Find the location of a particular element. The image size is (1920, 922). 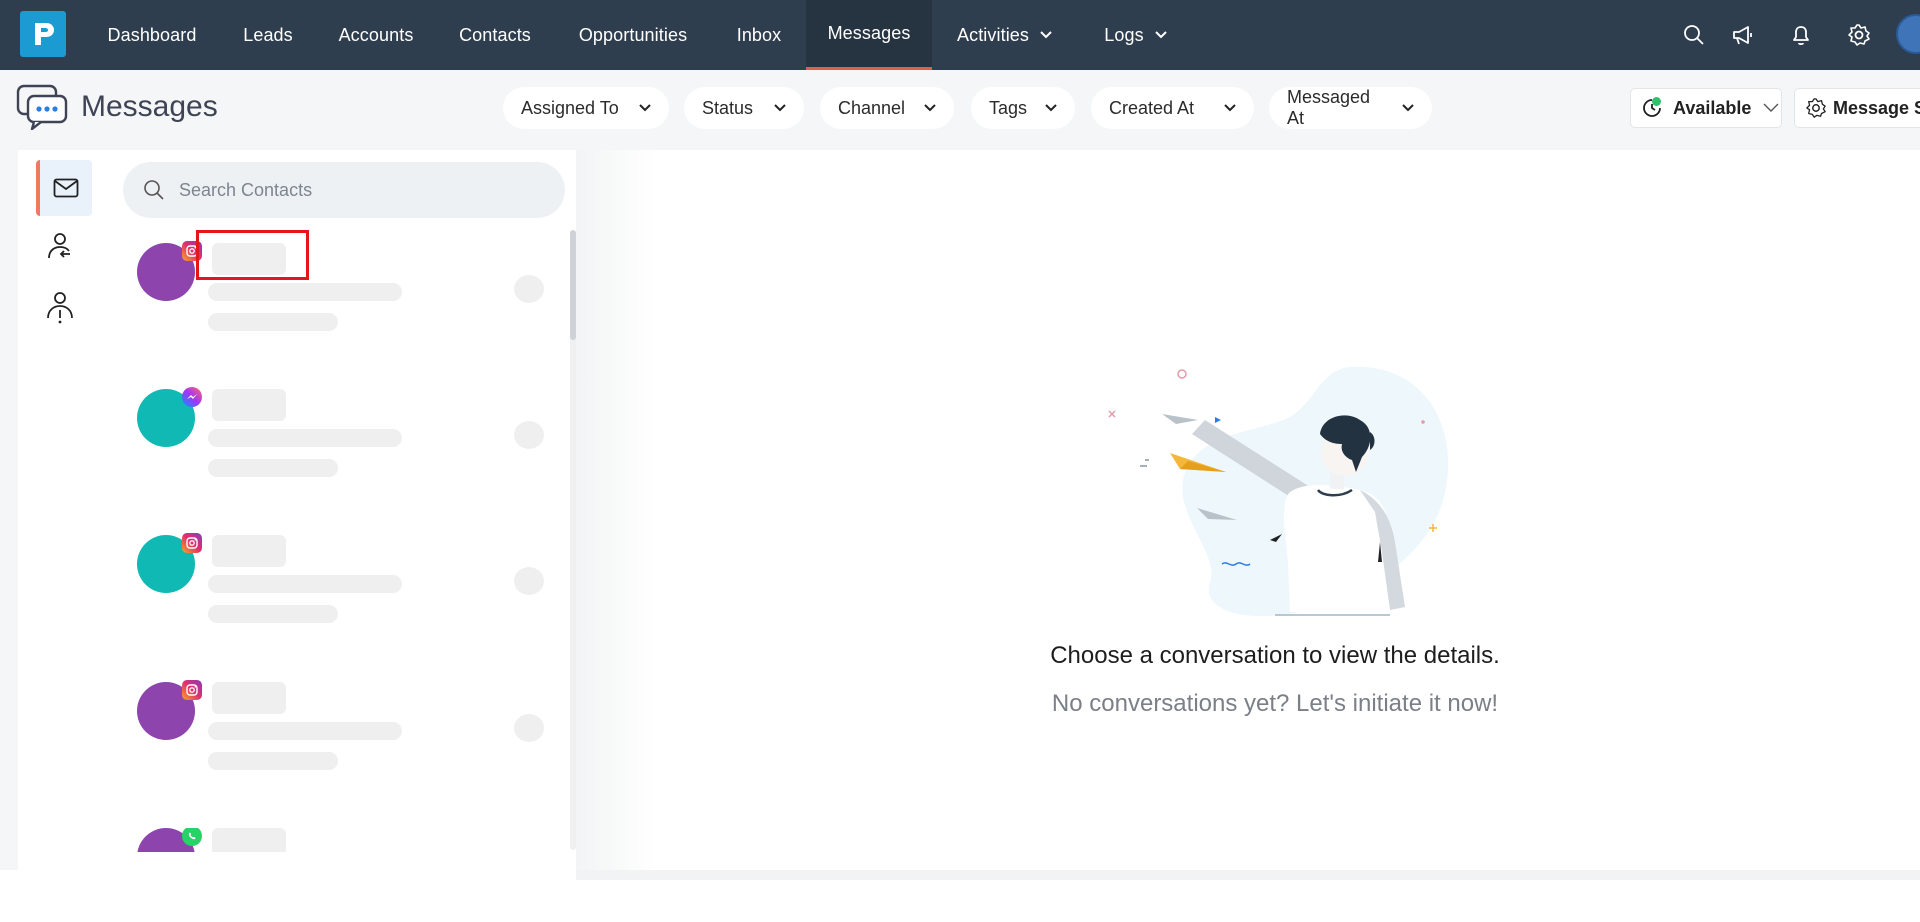

messenger-icon is located at coordinates (192, 397).